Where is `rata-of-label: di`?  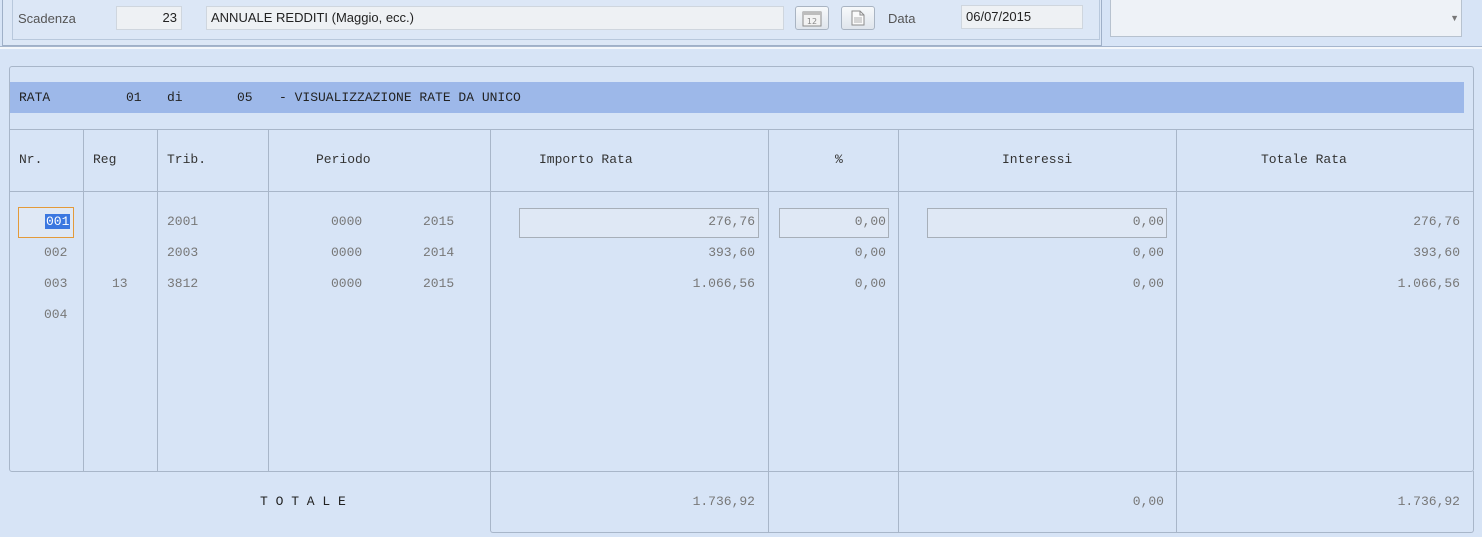
rata-of-label: di is located at coordinates (175, 97).